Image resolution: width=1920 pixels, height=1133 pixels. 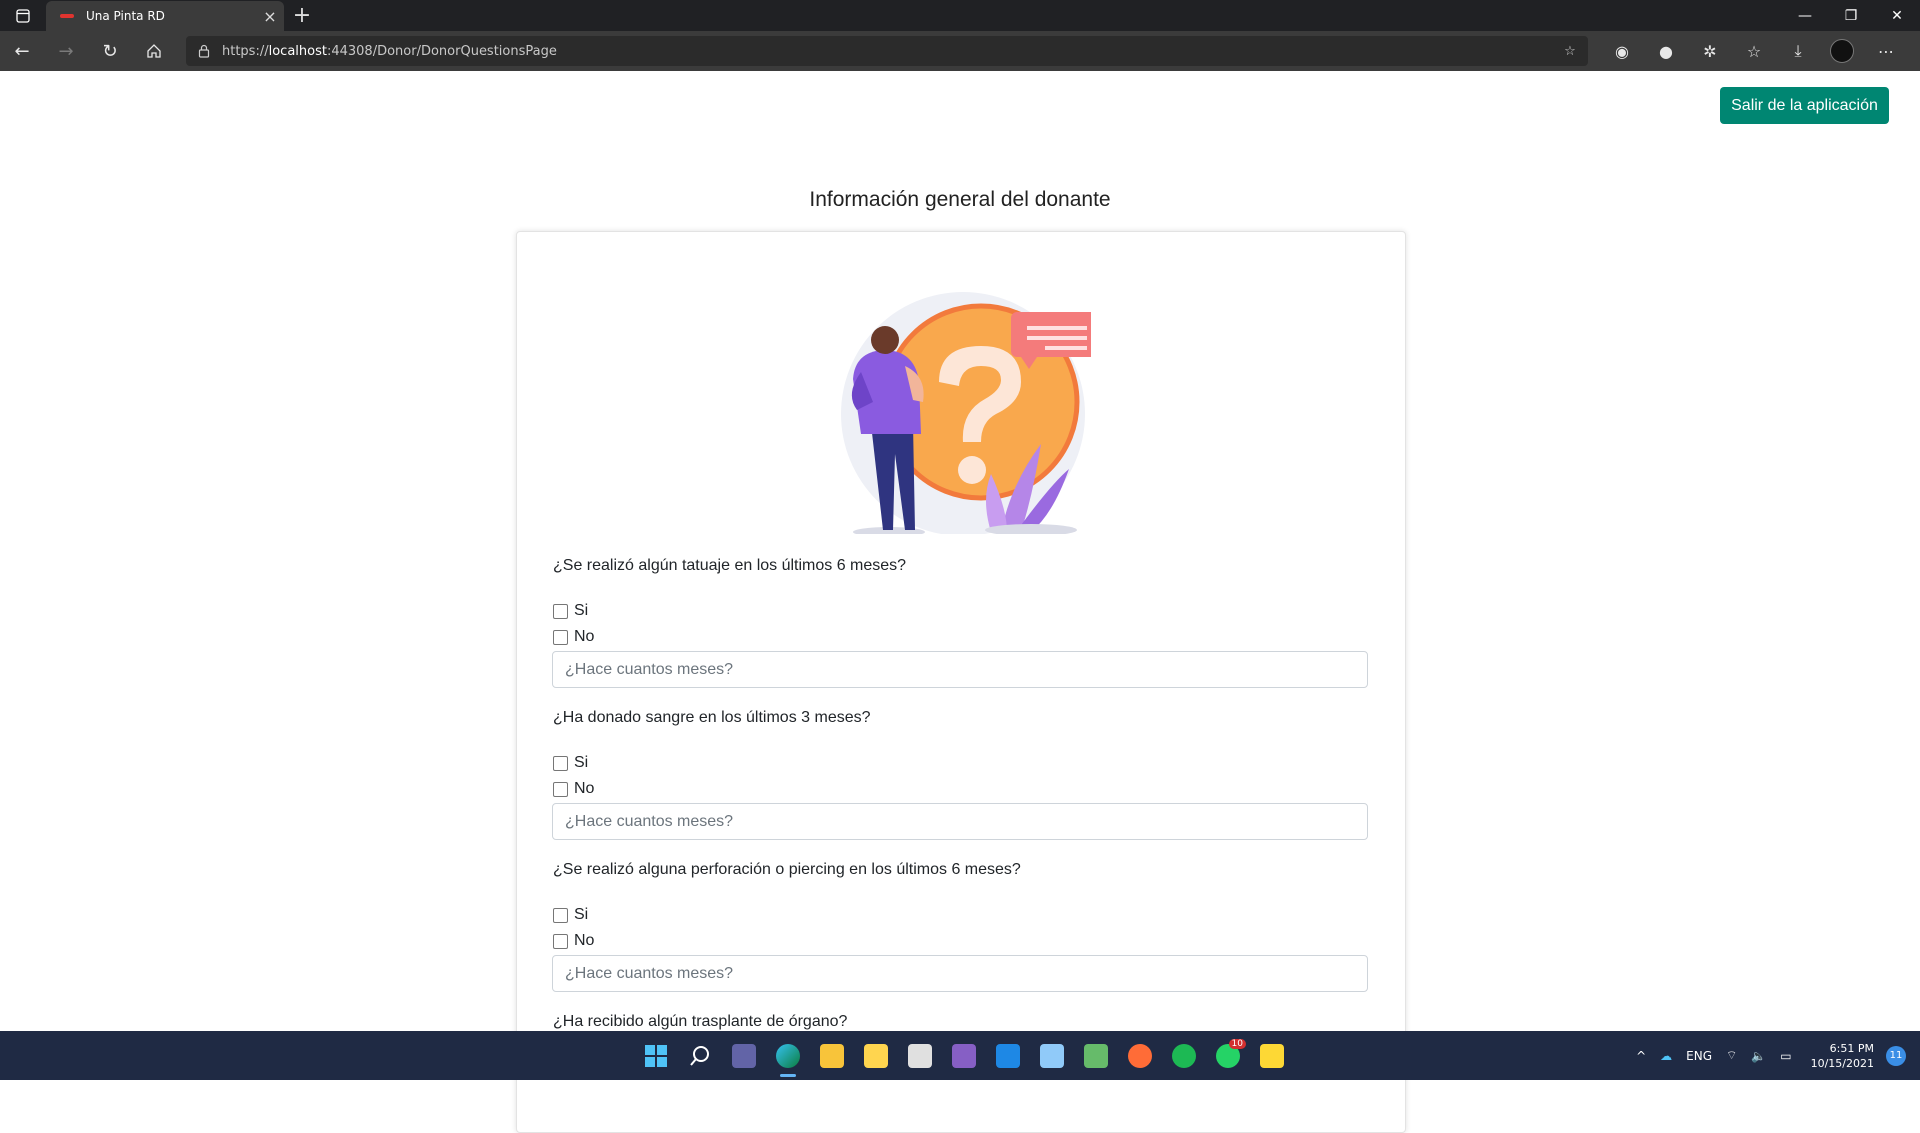 I want to click on edge-browser-icon, so click(x=788, y=1055).